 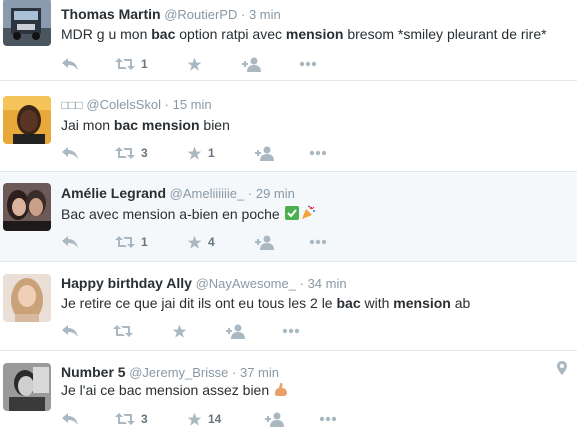 What do you see at coordinates (259, 372) in the screenshot?
I see `timestamp: 37 min` at bounding box center [259, 372].